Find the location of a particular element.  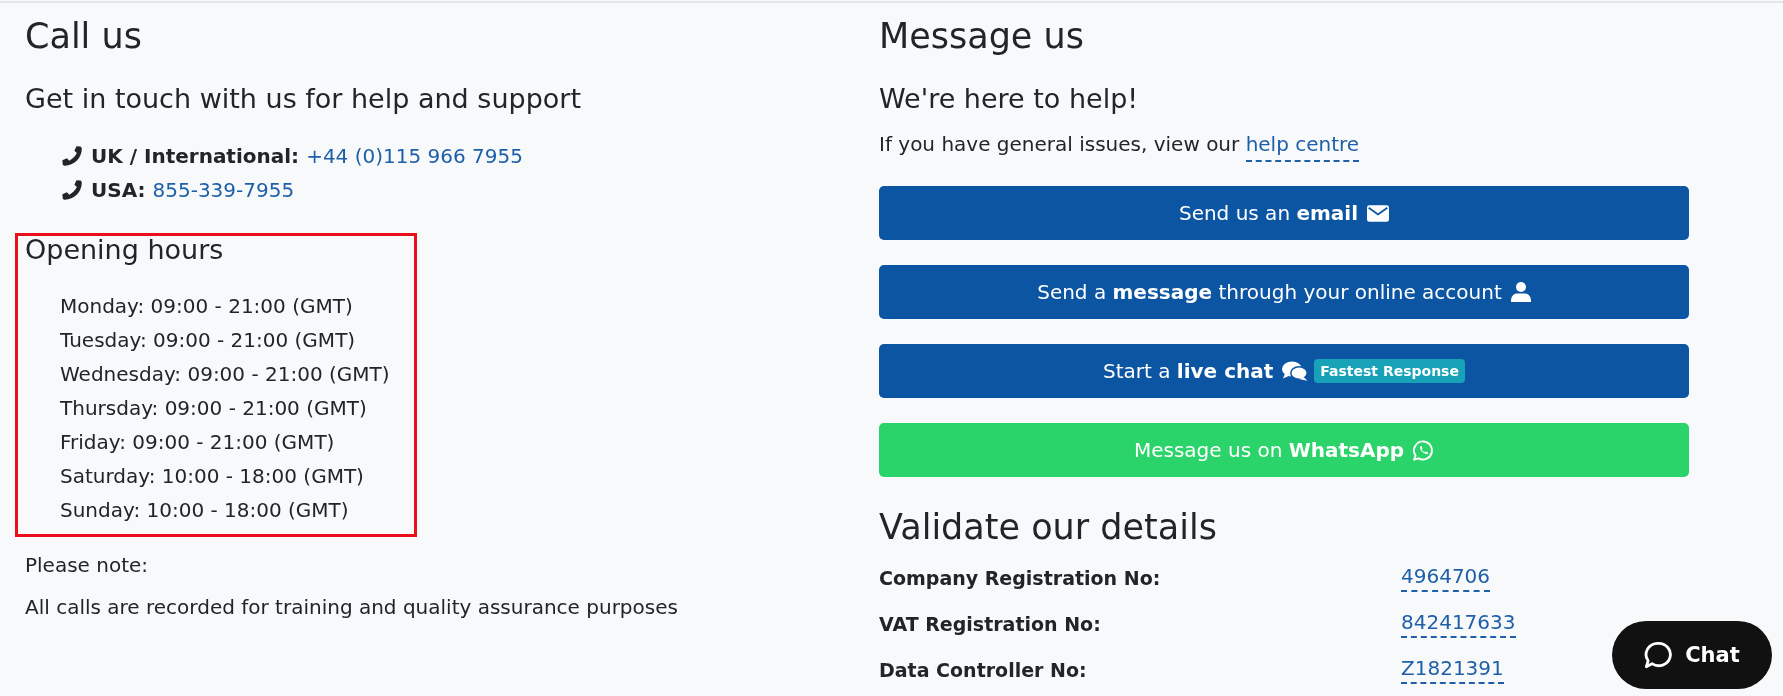

detail-link: 842417633 is located at coordinates (1458, 624).